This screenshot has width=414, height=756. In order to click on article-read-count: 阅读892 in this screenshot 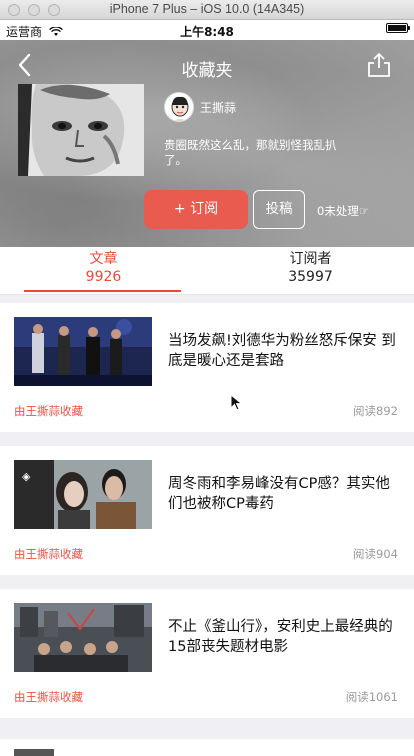, I will do `click(375, 411)`.